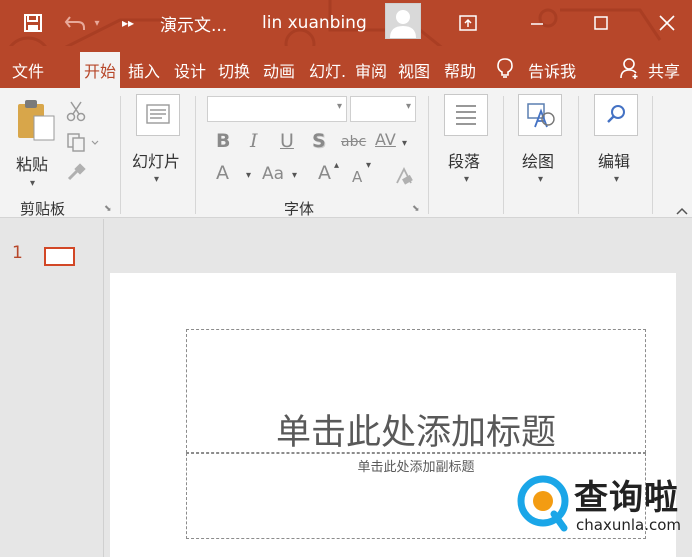  I want to click on share-person-icon, so click(632, 70).